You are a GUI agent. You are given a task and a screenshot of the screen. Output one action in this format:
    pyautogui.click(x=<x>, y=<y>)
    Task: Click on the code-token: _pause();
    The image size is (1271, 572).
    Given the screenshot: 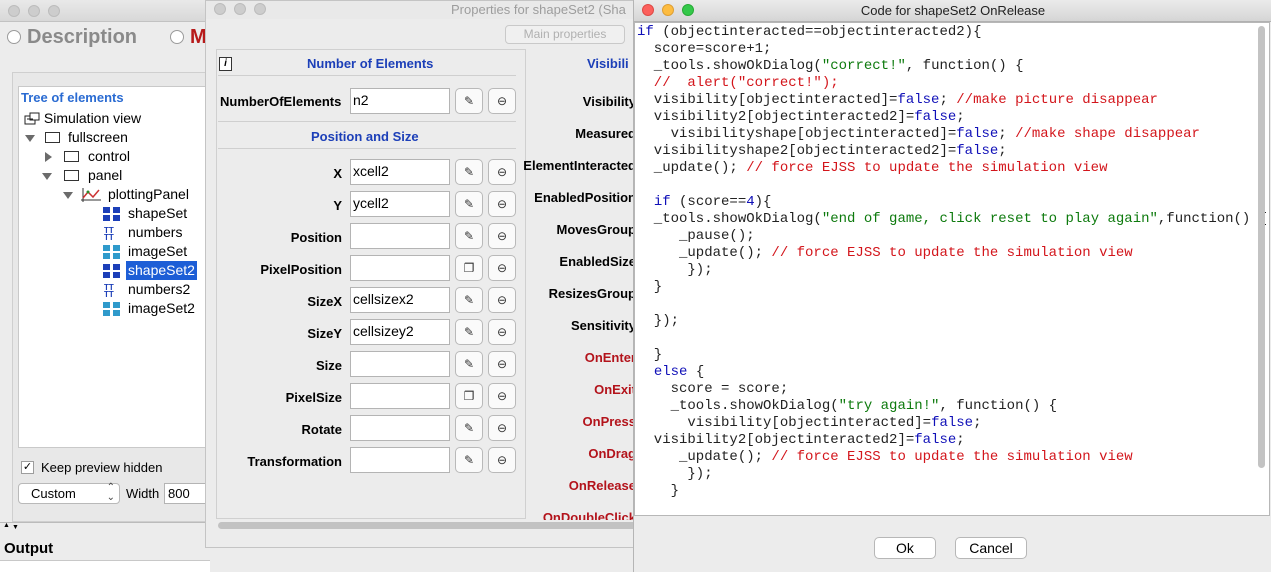 What is the action you would take?
    pyautogui.click(x=696, y=236)
    